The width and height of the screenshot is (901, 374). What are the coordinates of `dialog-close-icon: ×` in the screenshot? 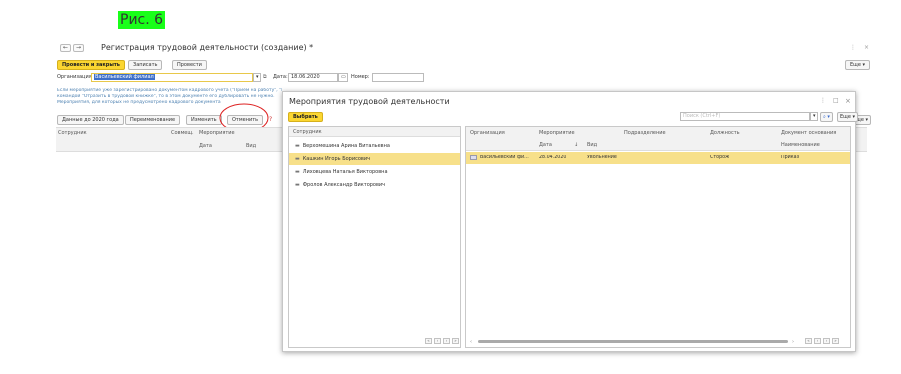 It's located at (848, 101).